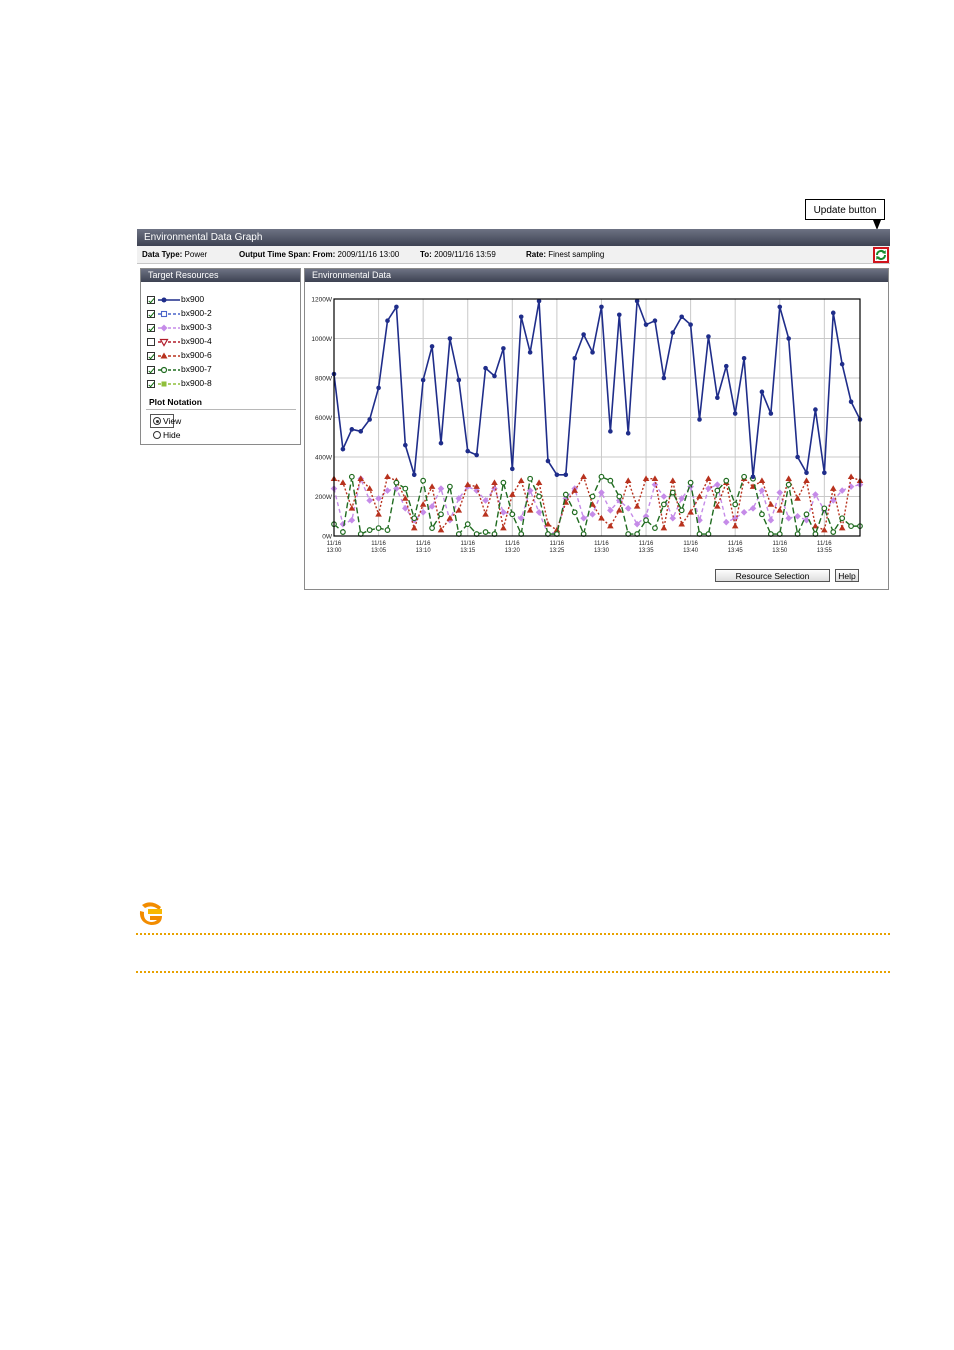 The height and width of the screenshot is (1350, 954). What do you see at coordinates (162, 254) in the screenshot?
I see `data-type-label: Data Type:` at bounding box center [162, 254].